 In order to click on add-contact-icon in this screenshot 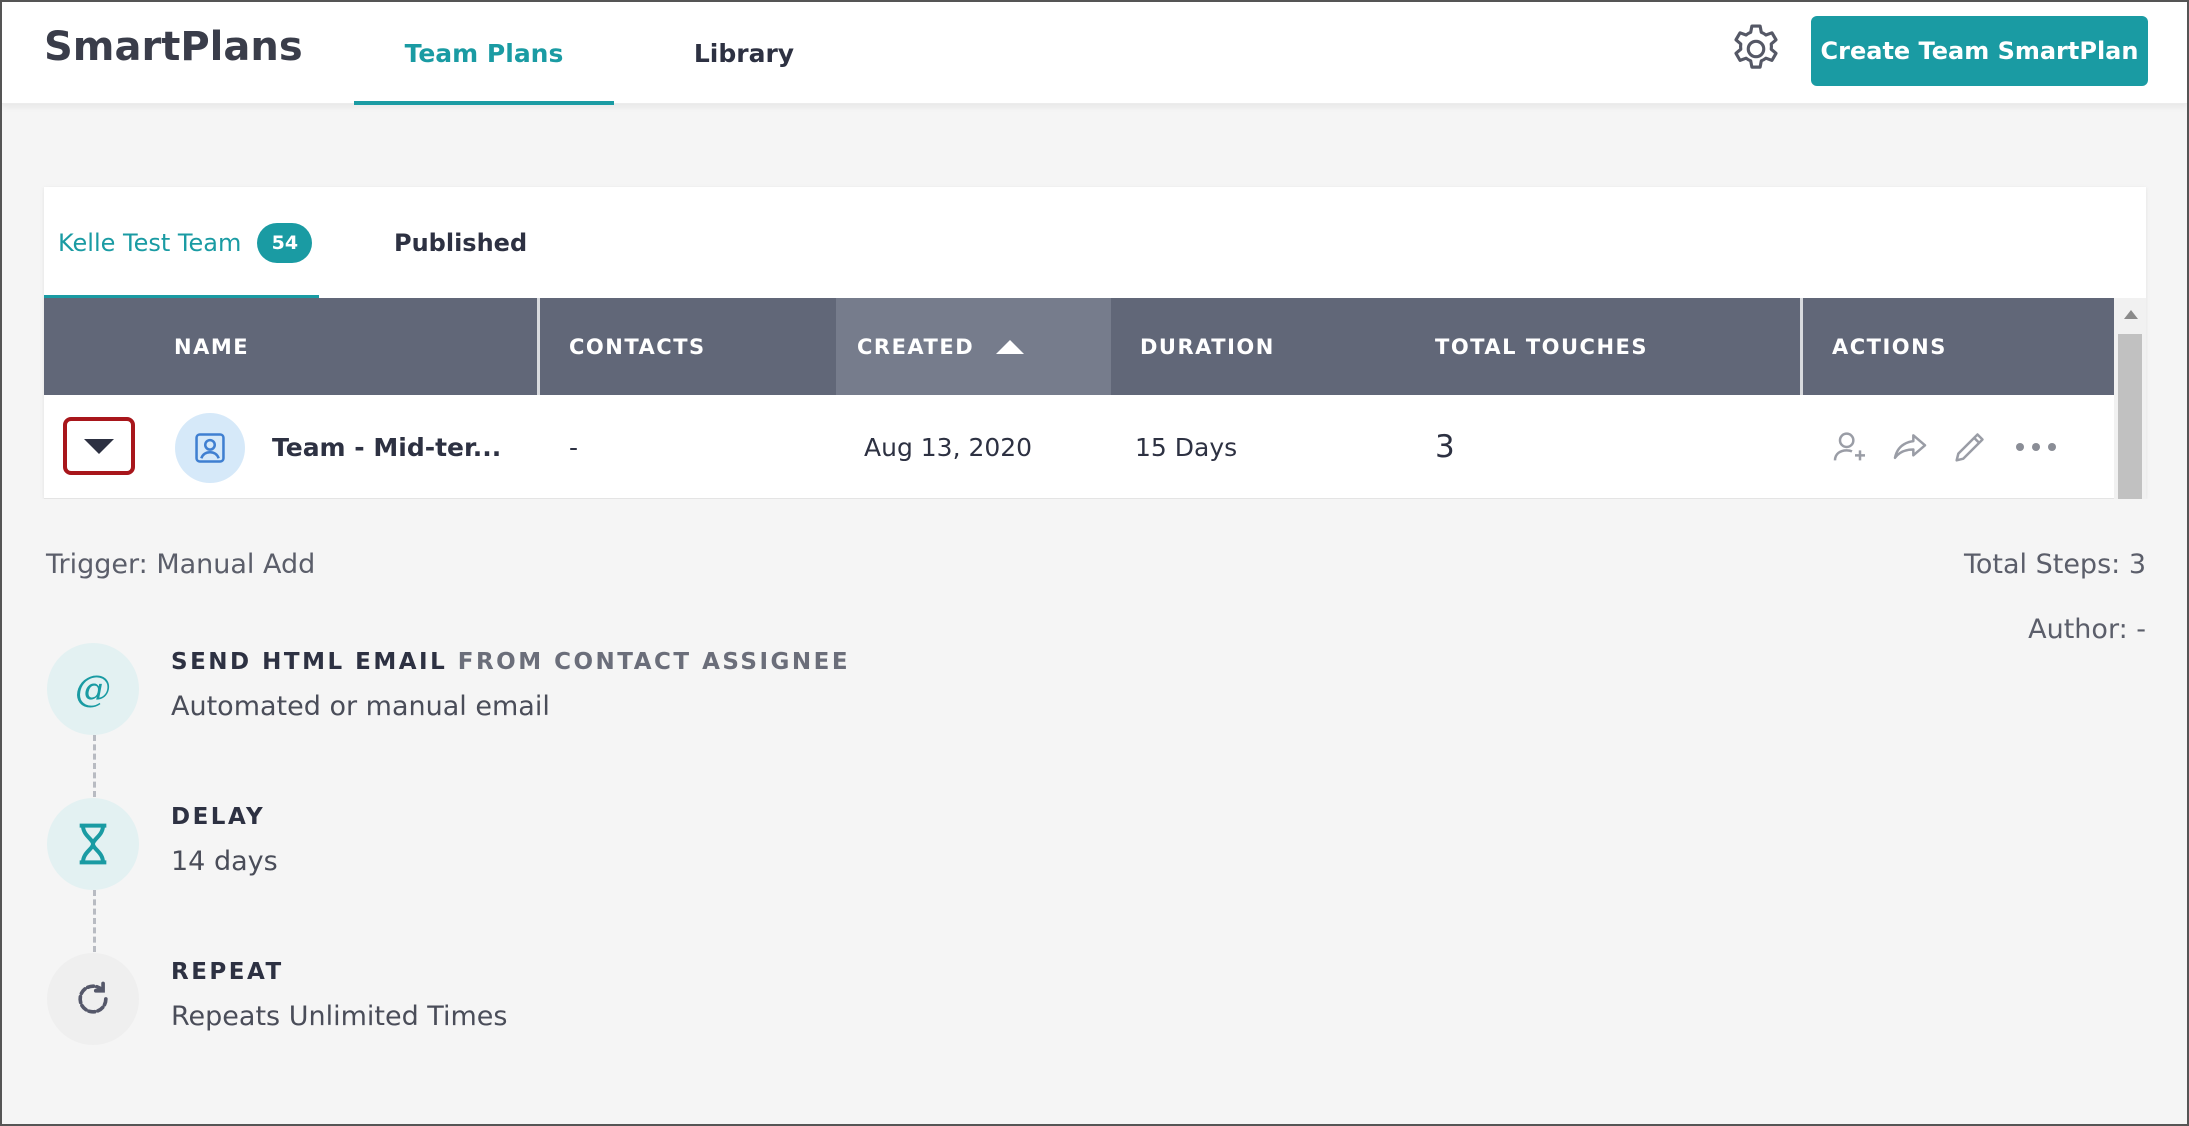, I will do `click(1850, 447)`.